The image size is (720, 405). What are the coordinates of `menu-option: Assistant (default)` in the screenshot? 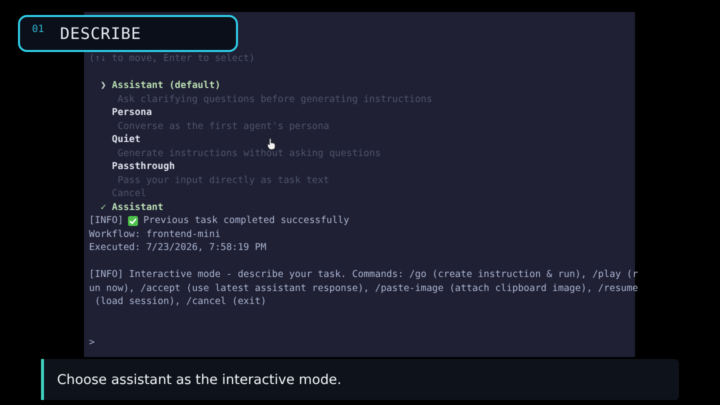 It's located at (166, 85).